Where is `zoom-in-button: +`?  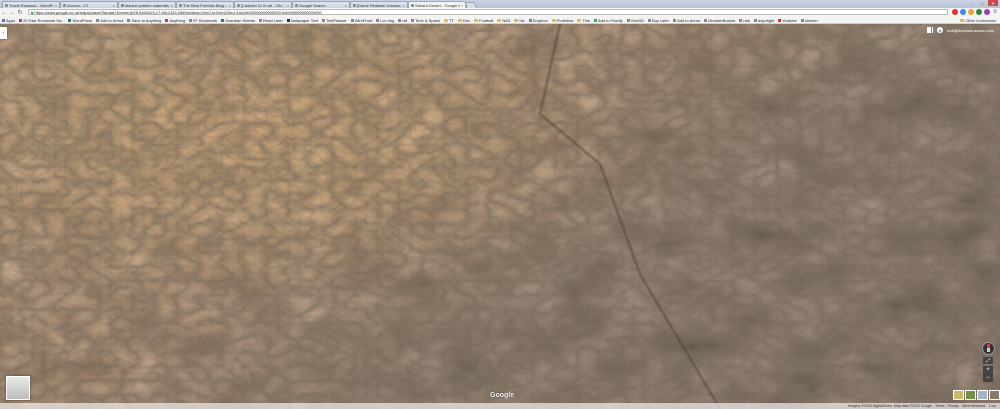
zoom-in-button: + is located at coordinates (988, 370).